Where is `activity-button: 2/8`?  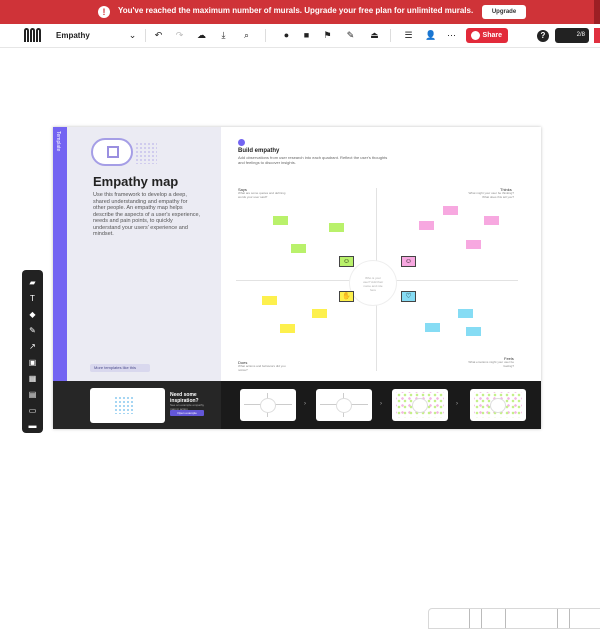
activity-button: 2/8 is located at coordinates (572, 35).